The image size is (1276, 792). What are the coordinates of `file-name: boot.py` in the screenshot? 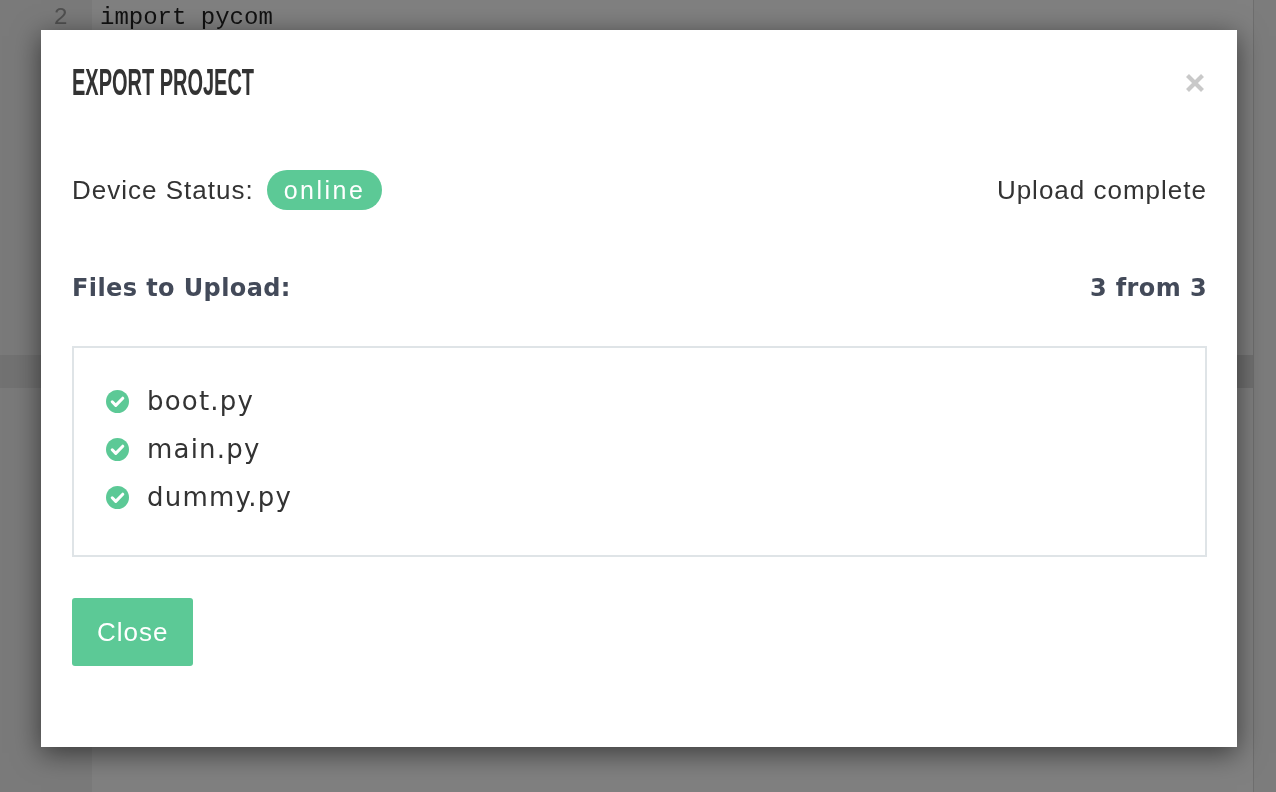 It's located at (201, 401).